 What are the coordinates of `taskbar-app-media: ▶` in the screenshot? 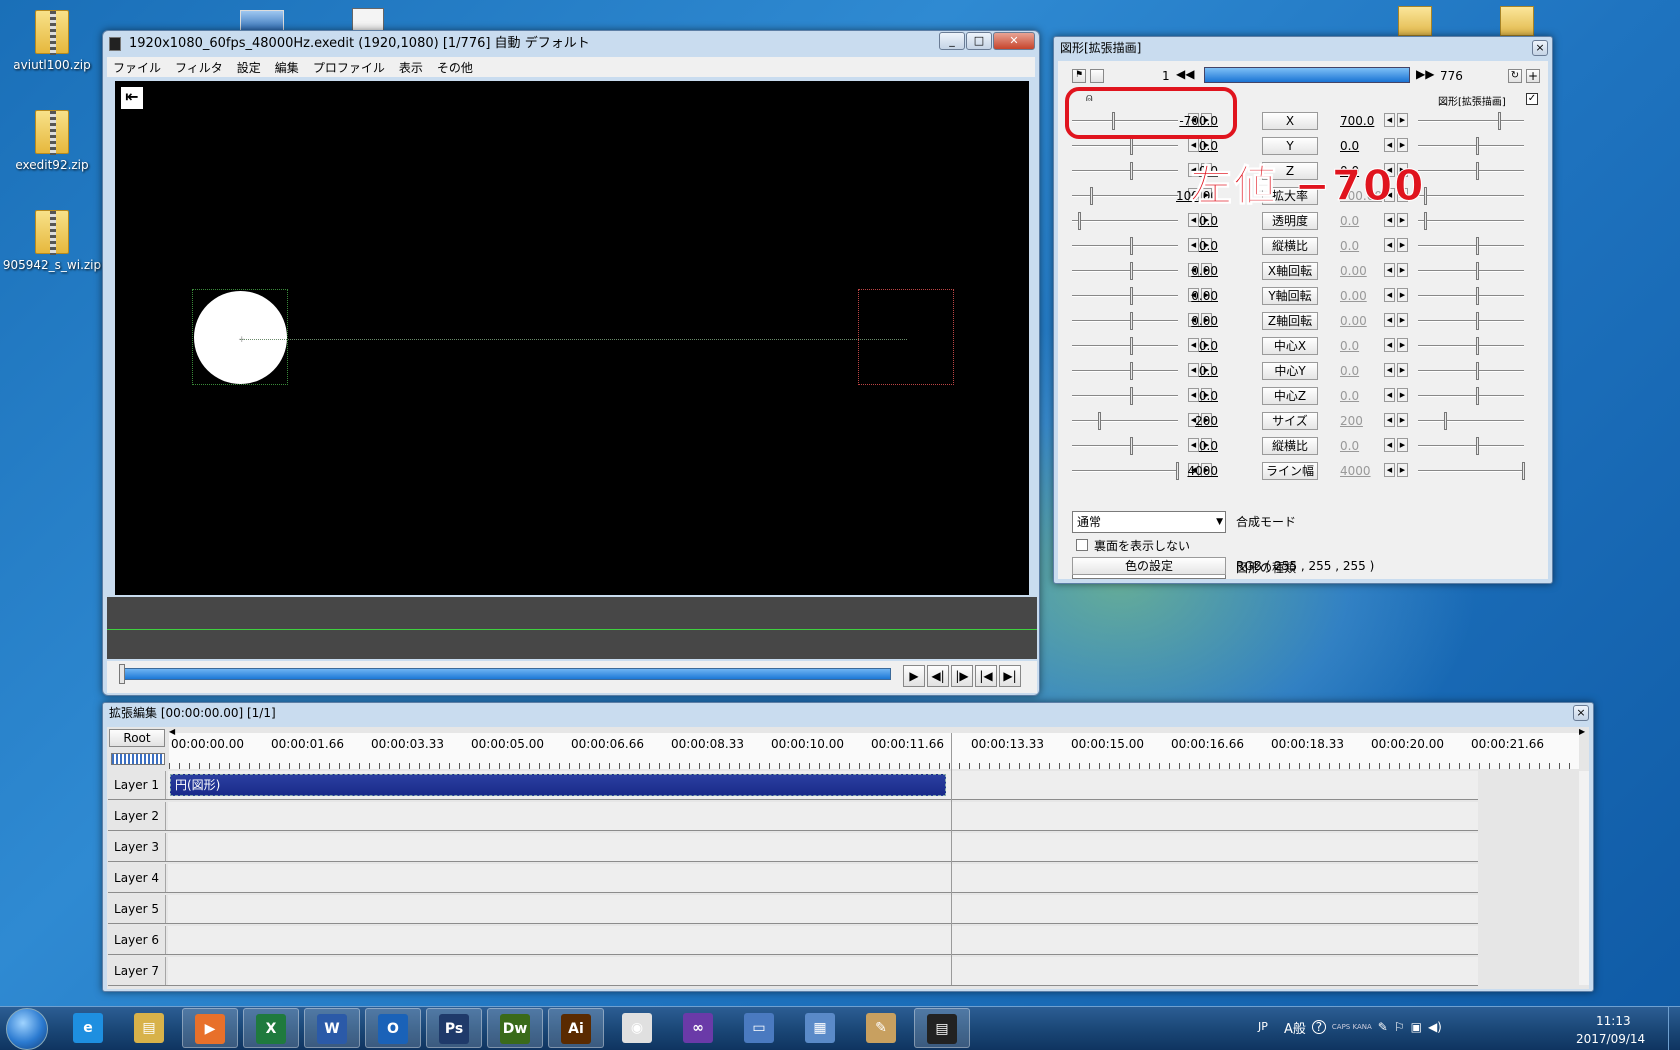 It's located at (210, 1028).